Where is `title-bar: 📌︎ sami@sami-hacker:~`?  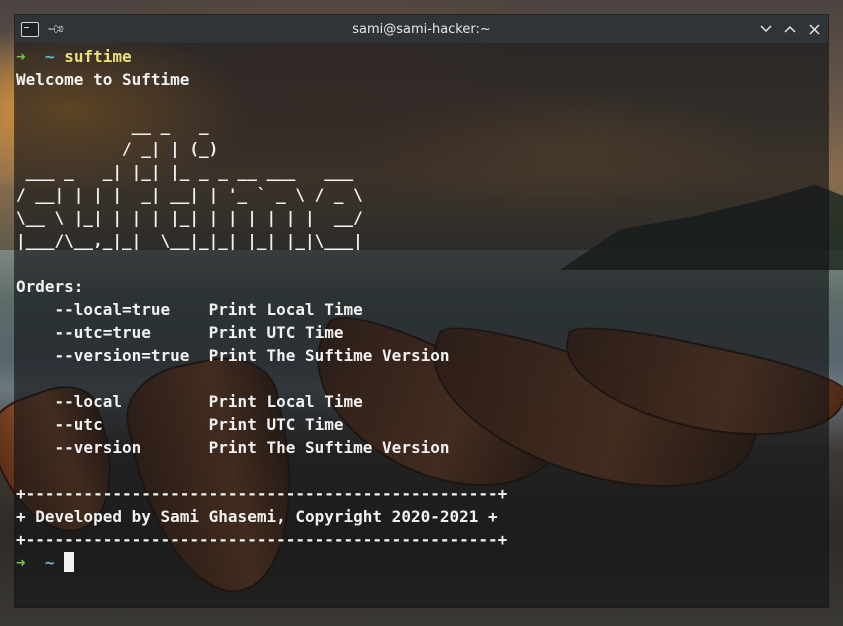
title-bar: 📌︎ sami@sami-hacker:~ is located at coordinates (421, 29).